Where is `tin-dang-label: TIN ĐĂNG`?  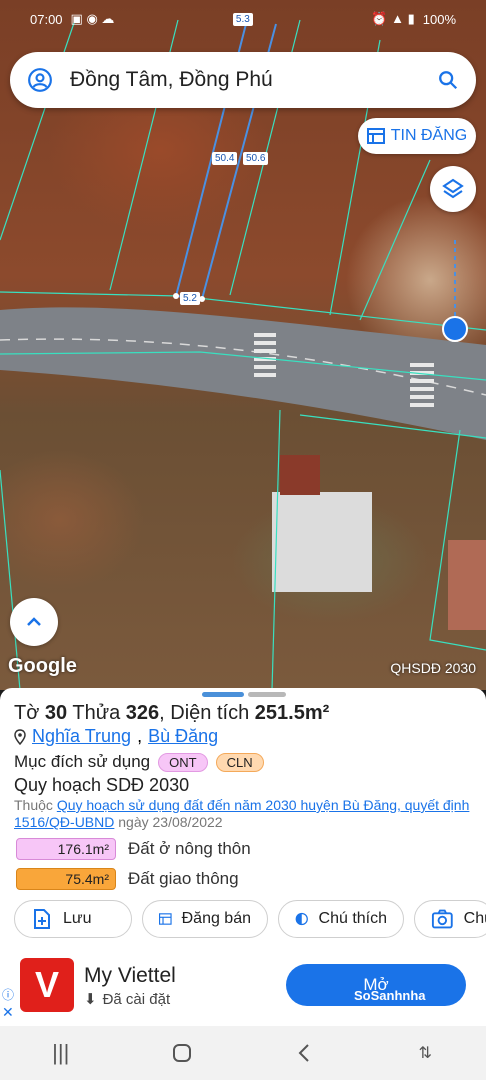 tin-dang-label: TIN ĐĂNG is located at coordinates (429, 135).